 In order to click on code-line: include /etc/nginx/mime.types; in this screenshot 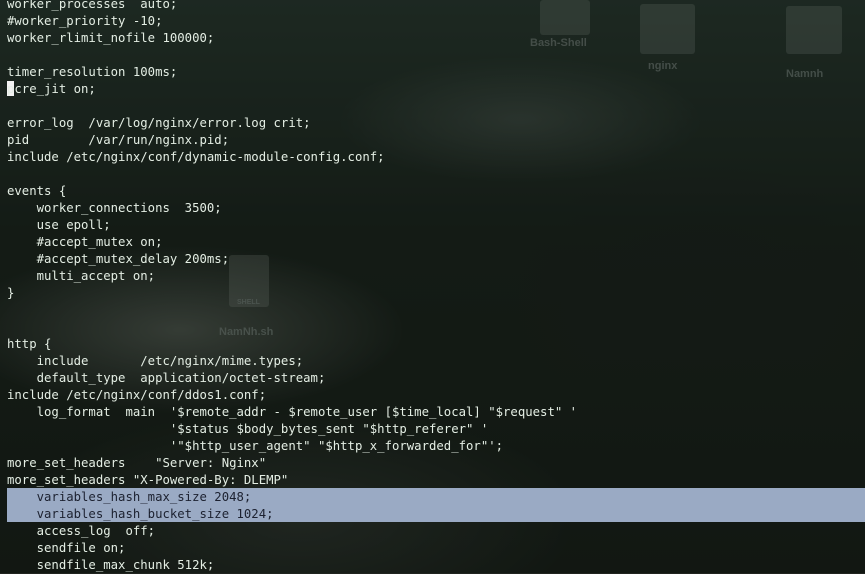, I will do `click(155, 361)`.